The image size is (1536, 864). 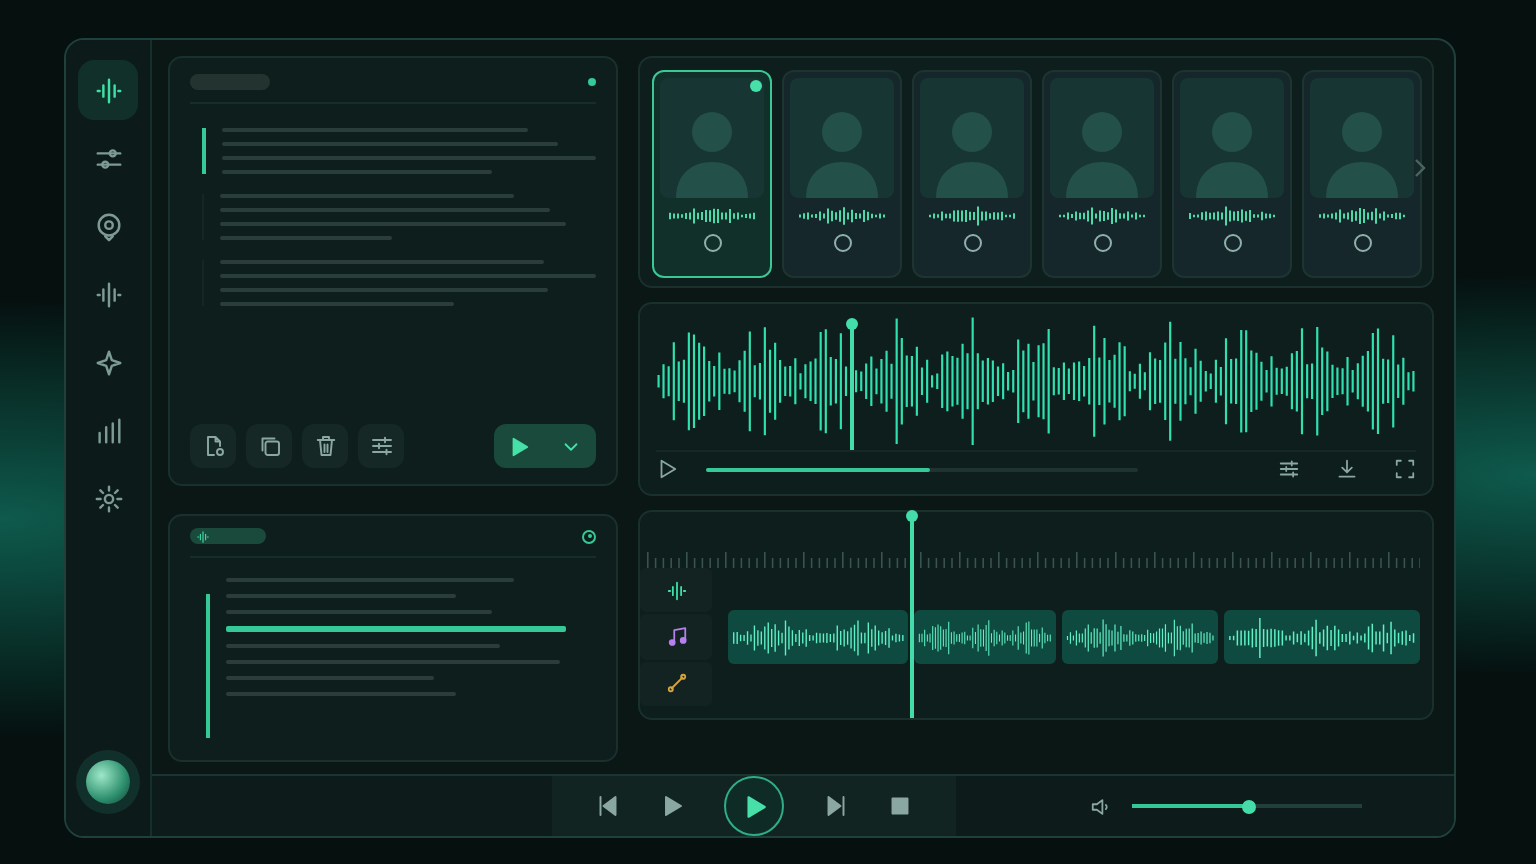 I want to click on bar-chart-icon, so click(x=108, y=430).